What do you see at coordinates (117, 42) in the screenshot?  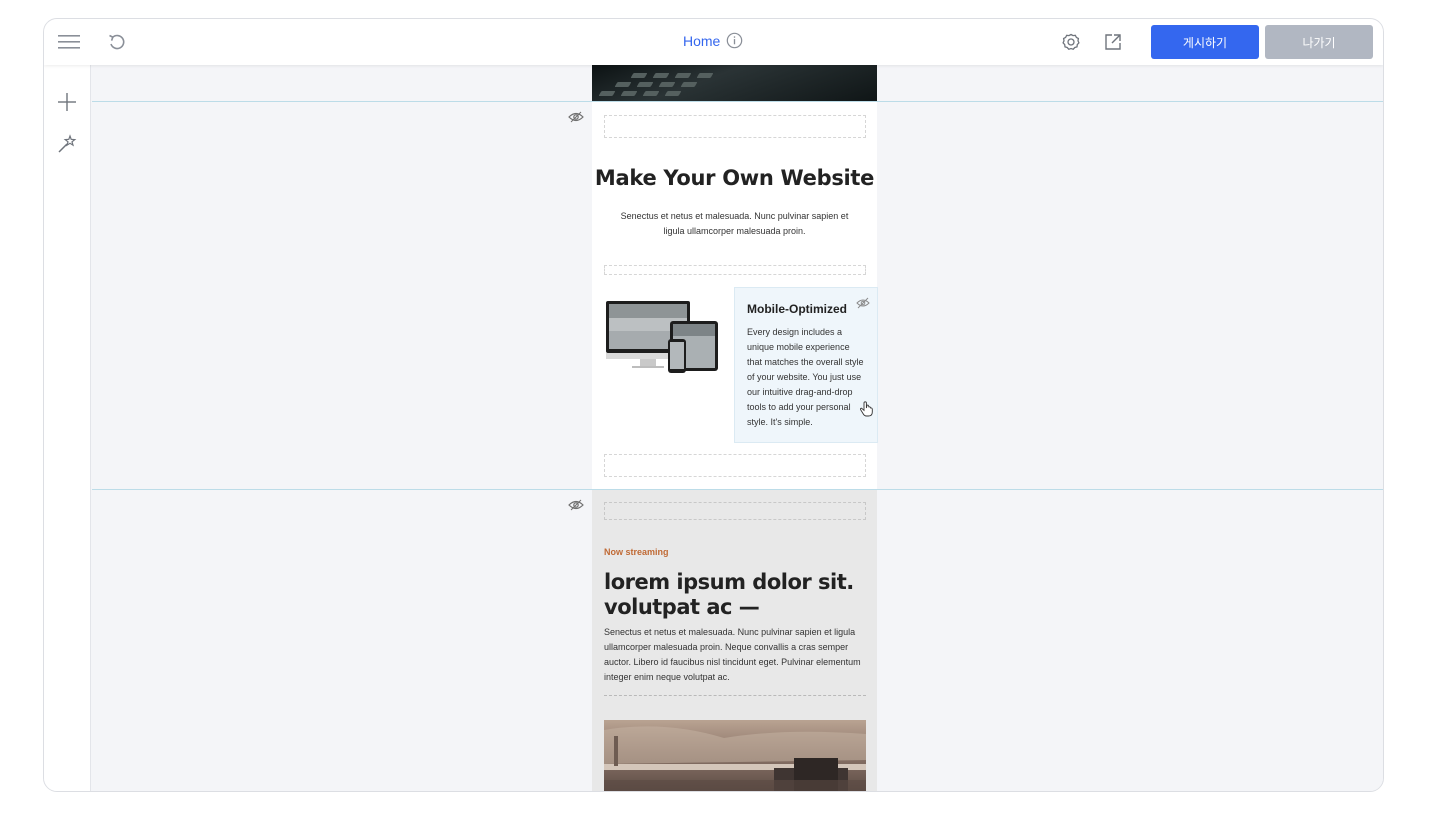 I see `undo-icon` at bounding box center [117, 42].